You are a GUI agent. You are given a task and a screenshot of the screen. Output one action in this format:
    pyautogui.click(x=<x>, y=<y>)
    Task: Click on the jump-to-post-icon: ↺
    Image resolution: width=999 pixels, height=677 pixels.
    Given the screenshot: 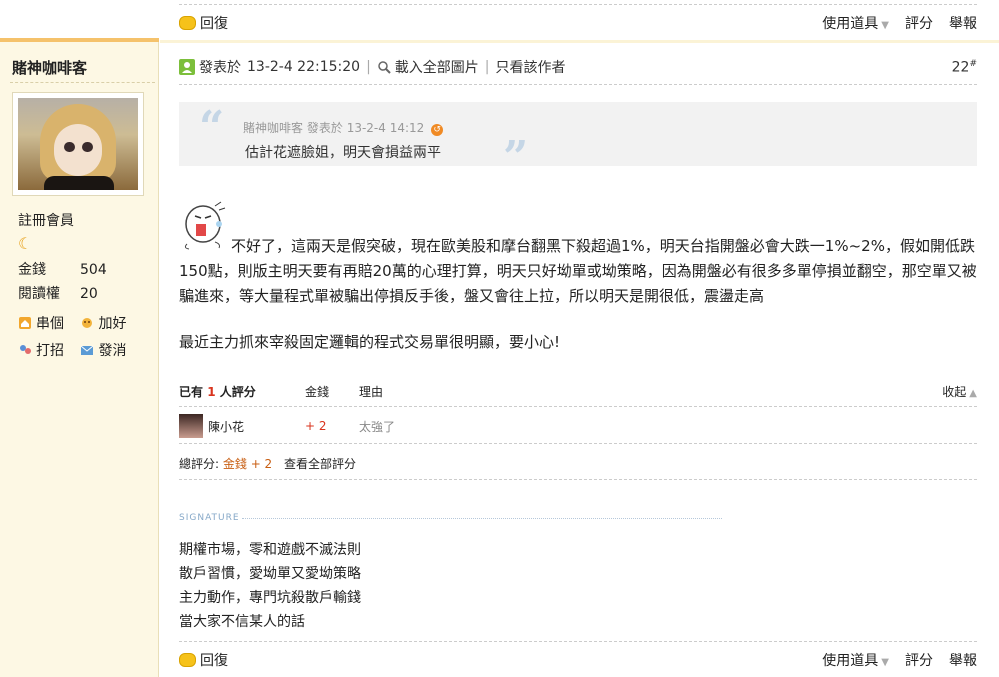 What is the action you would take?
    pyautogui.click(x=437, y=130)
    